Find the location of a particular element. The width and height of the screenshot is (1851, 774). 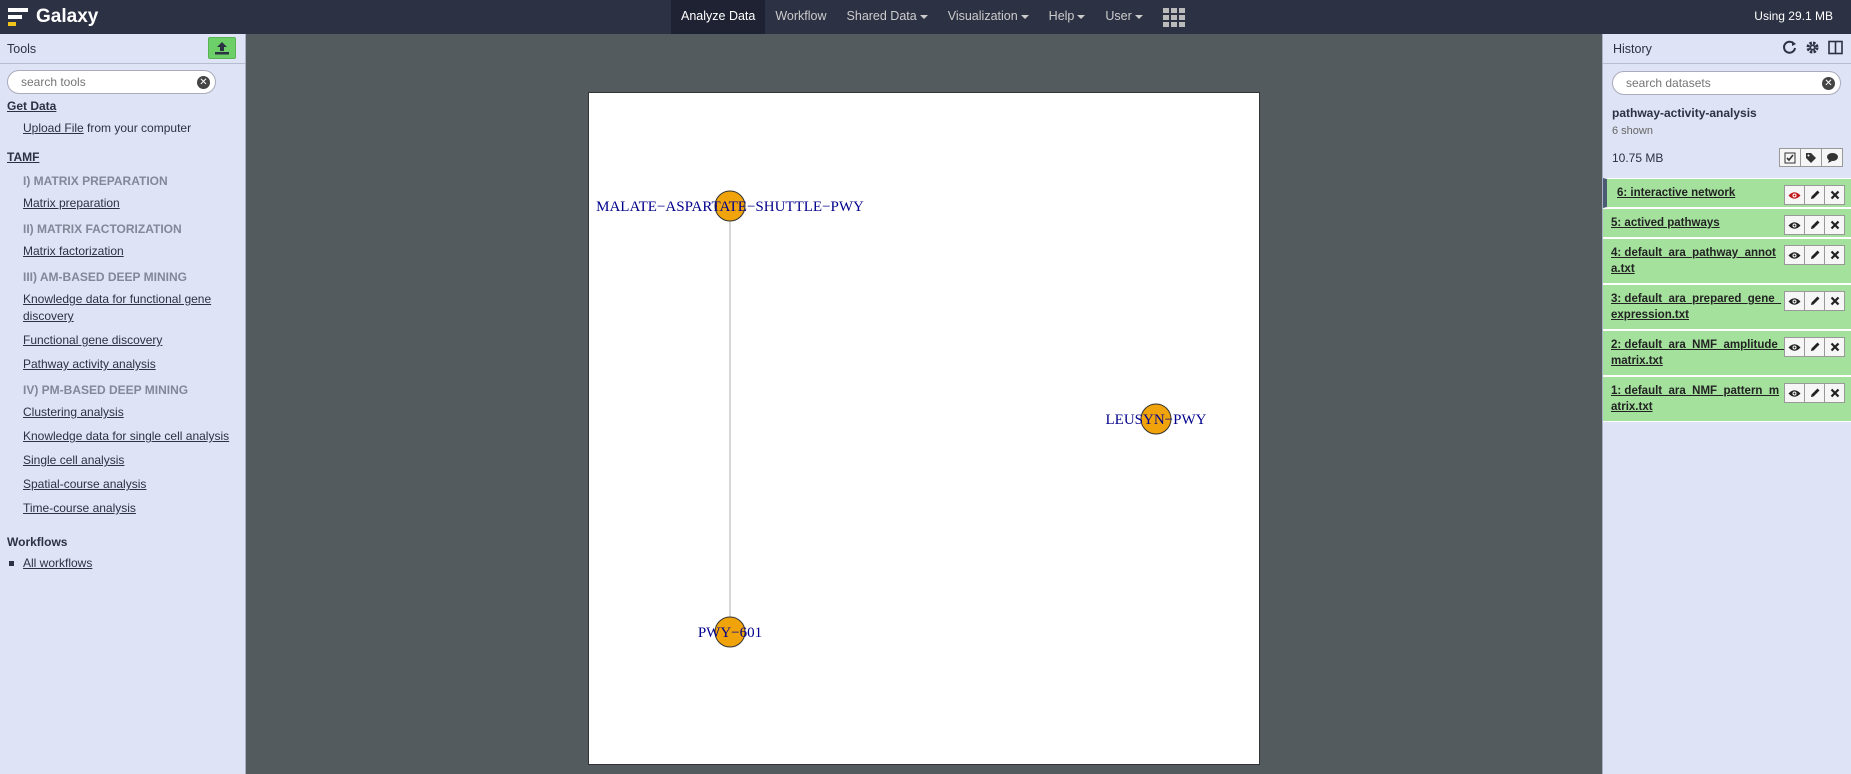

history-search: ✕ is located at coordinates (1726, 83).